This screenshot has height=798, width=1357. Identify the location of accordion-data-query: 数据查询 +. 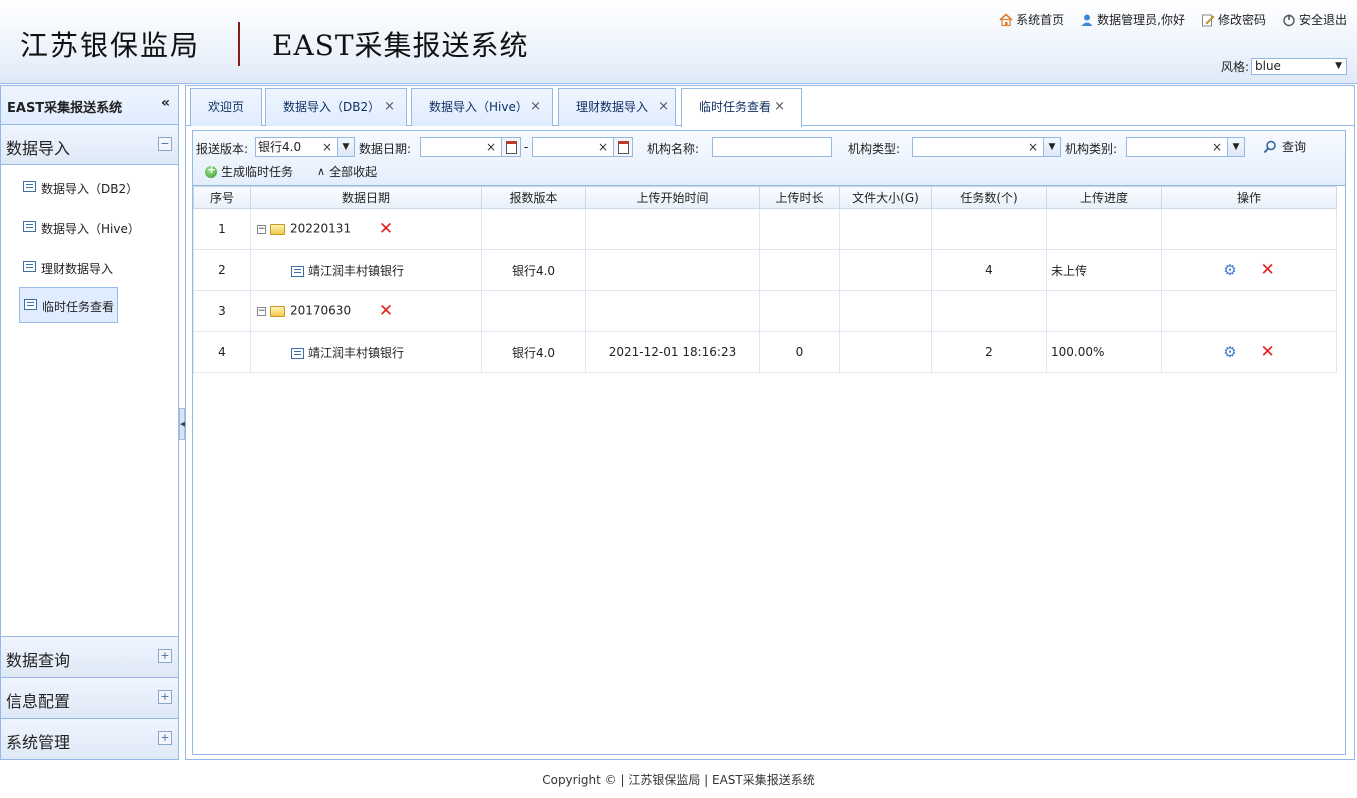
(89, 656).